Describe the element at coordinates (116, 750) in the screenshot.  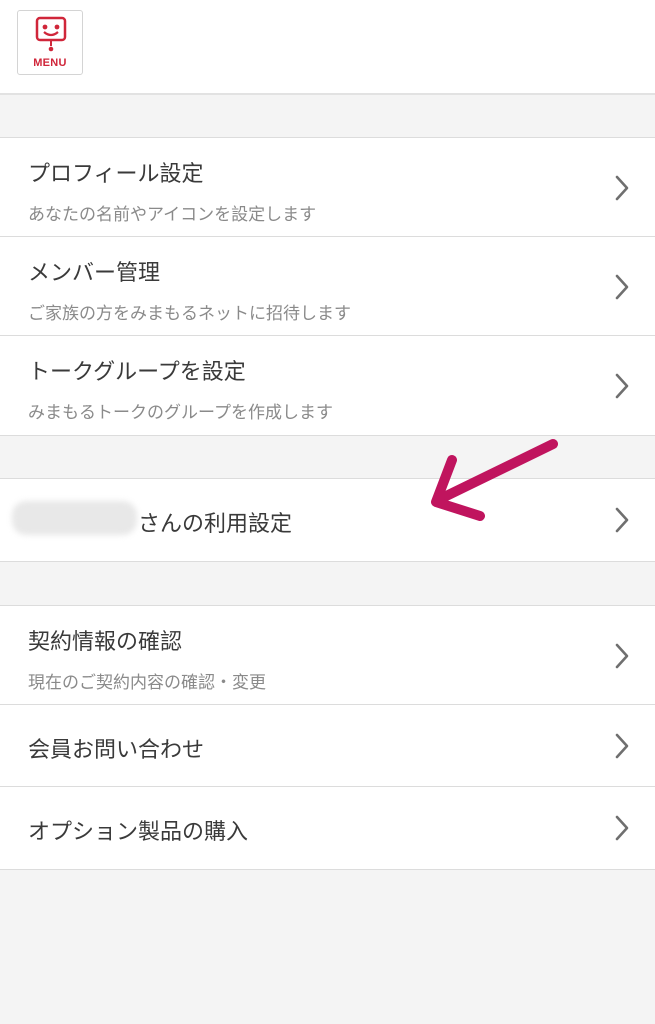
I see `item-title: 会員お問い合わせ` at that location.